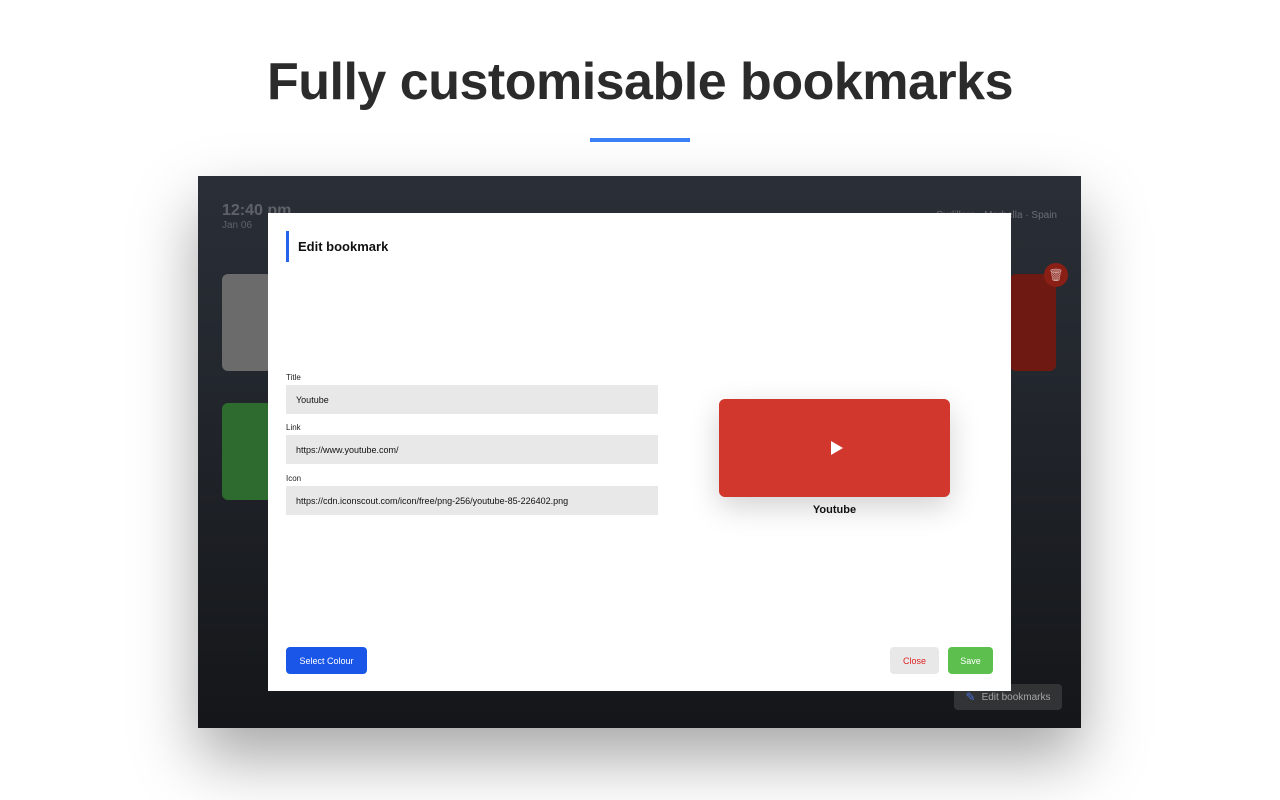 The height and width of the screenshot is (800, 1280). Describe the element at coordinates (834, 510) in the screenshot. I see `bookmark-preview-label: Youtube` at that location.